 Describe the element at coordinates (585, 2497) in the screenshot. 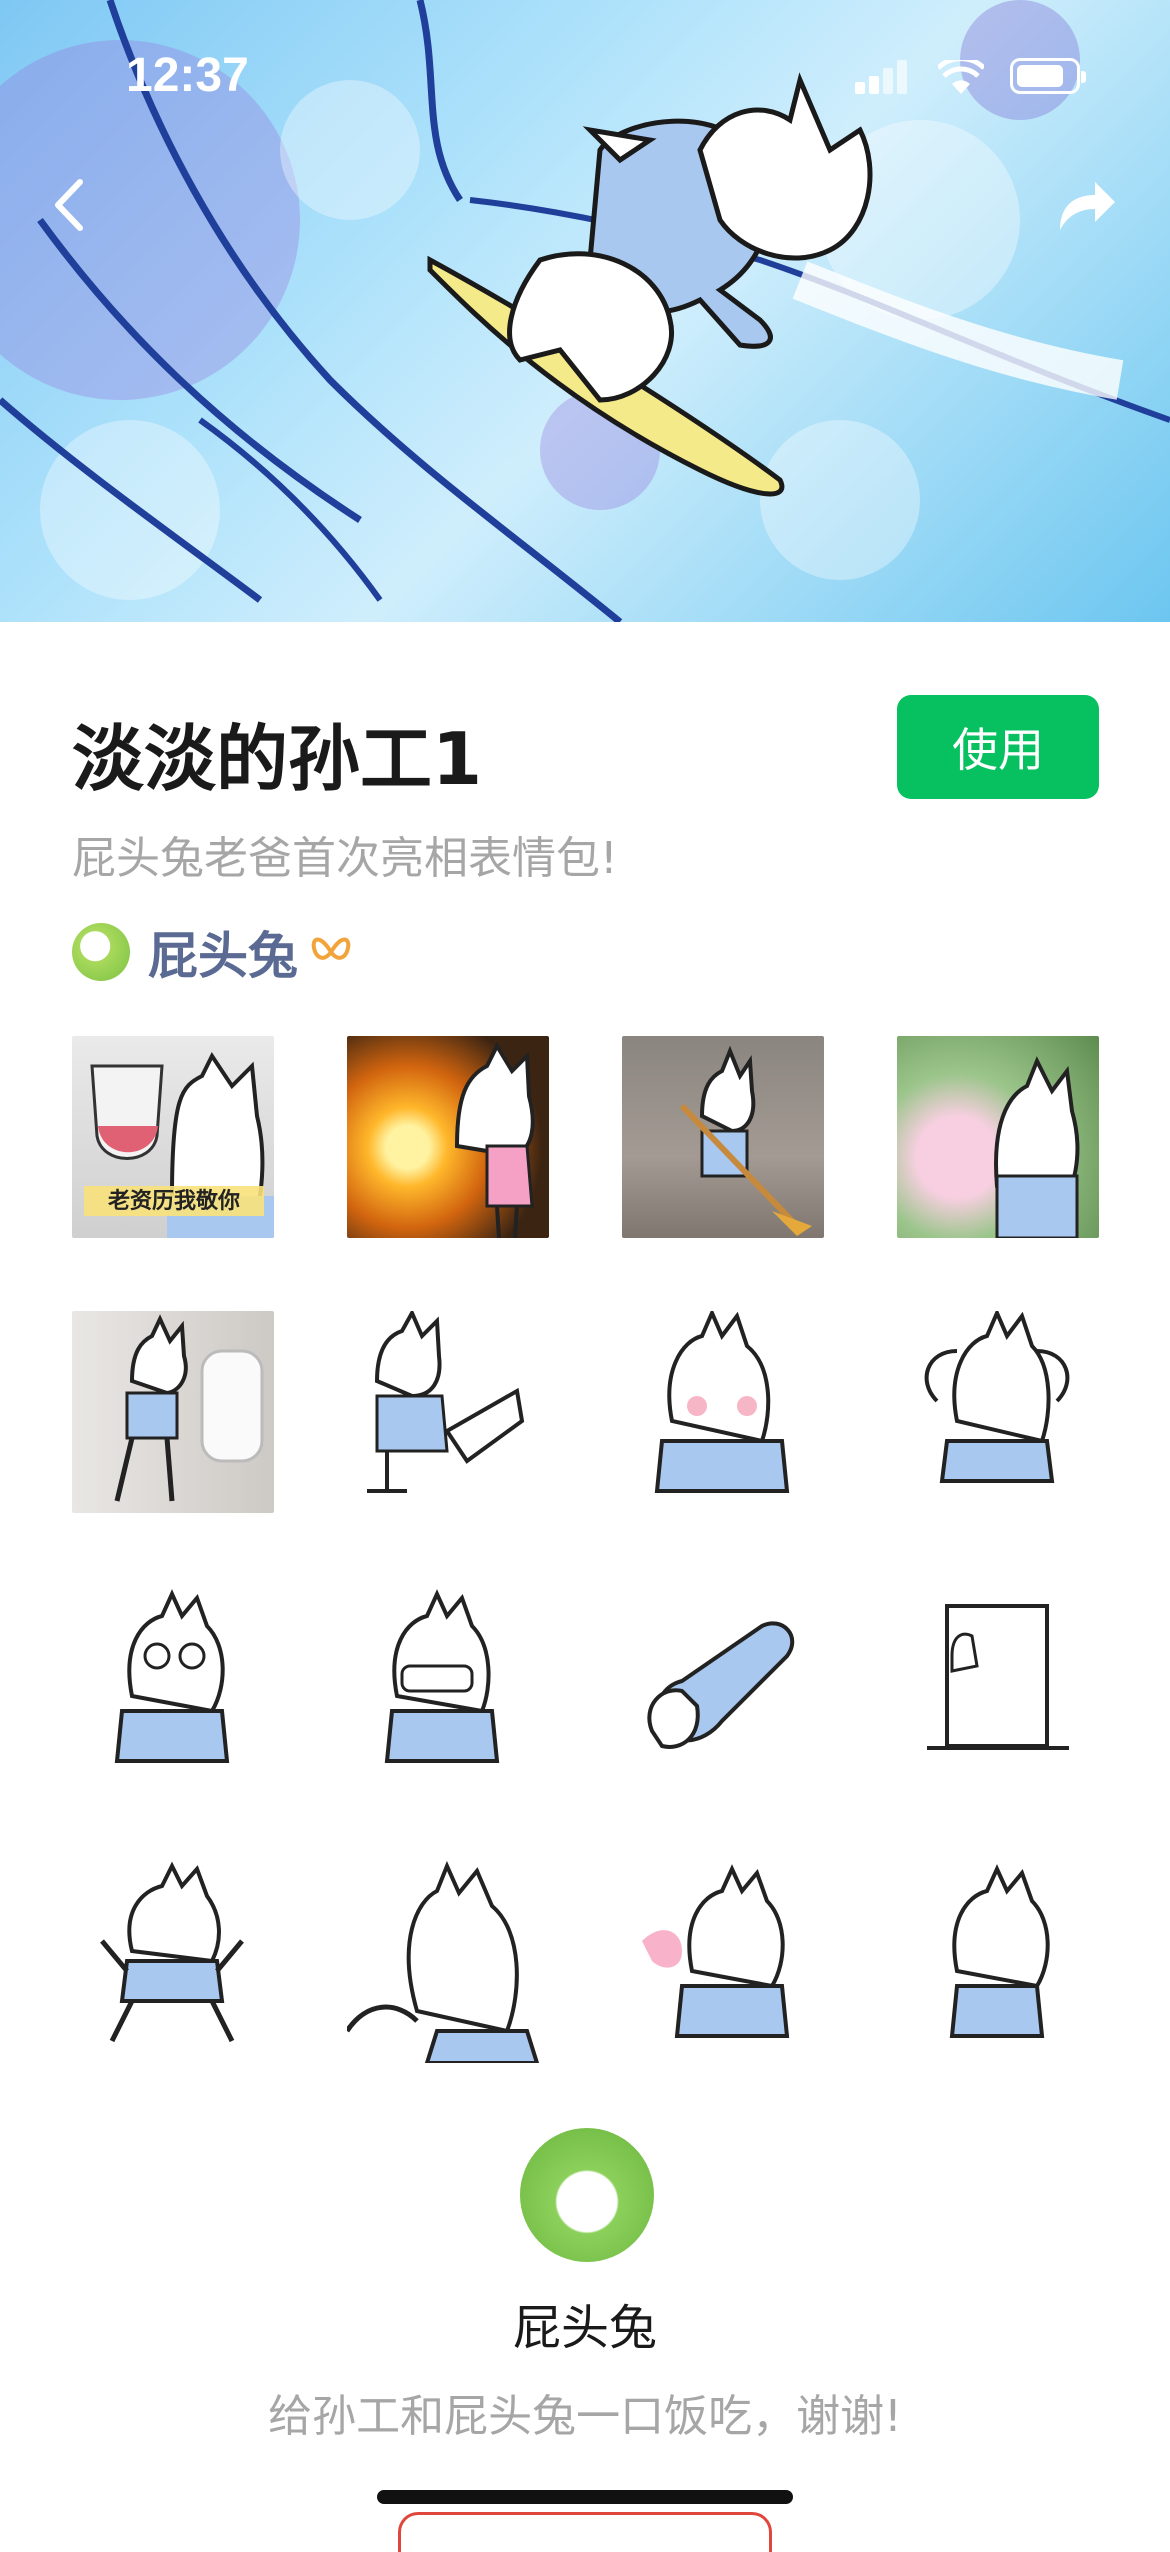

I see `home-indicator` at that location.